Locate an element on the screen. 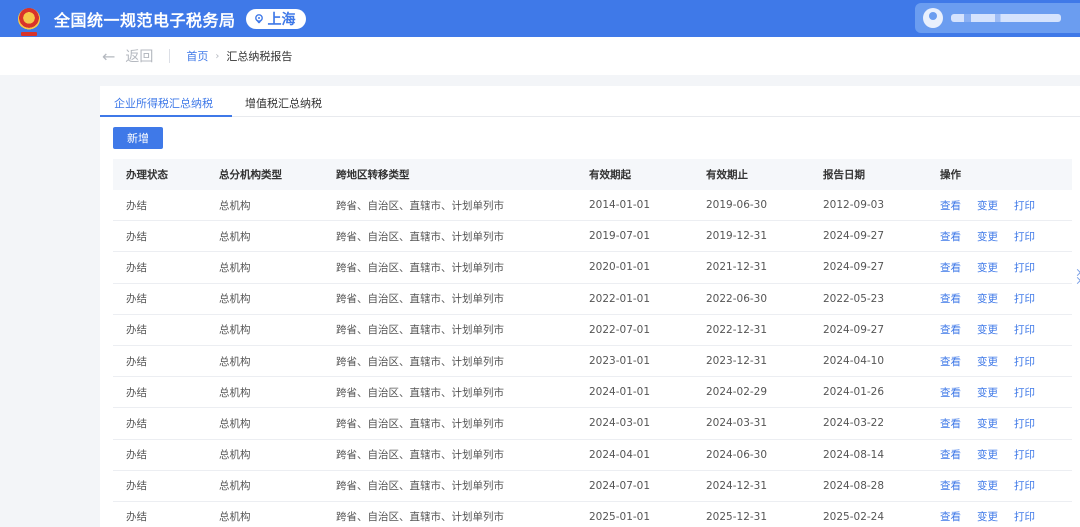  report-date-cell: 2022-05-23 is located at coordinates (854, 298).